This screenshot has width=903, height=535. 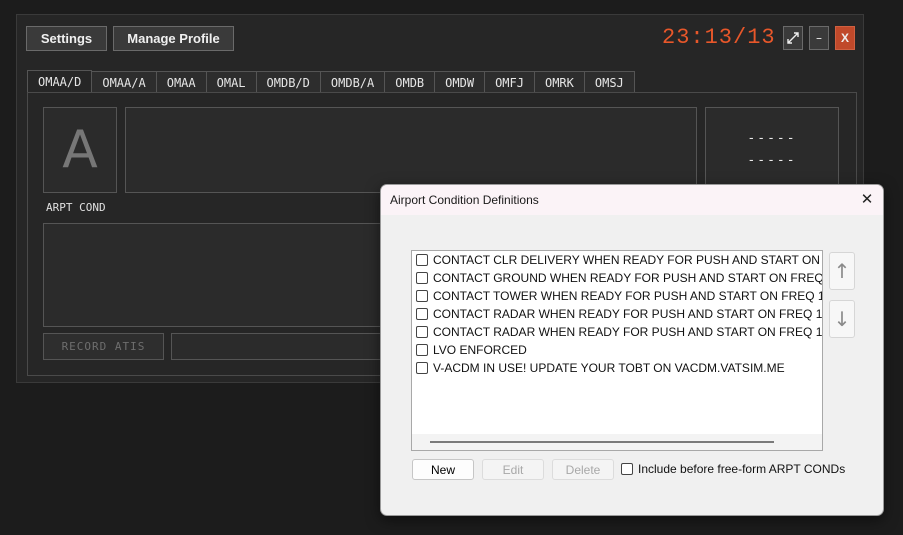 What do you see at coordinates (464, 200) in the screenshot?
I see `dialog-title: Airport Condition Definitions` at bounding box center [464, 200].